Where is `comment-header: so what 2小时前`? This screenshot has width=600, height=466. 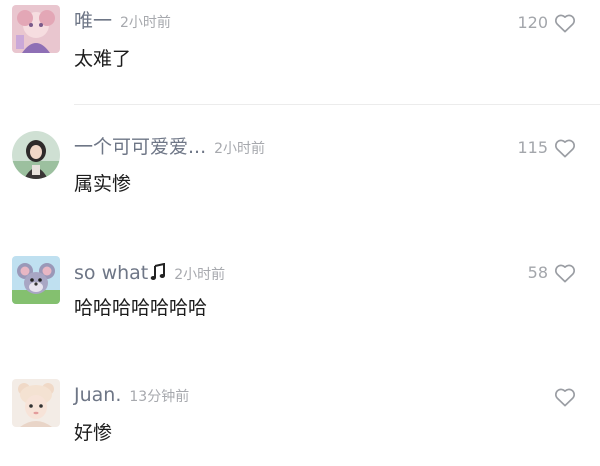 comment-header: so what 2小时前 is located at coordinates (149, 273).